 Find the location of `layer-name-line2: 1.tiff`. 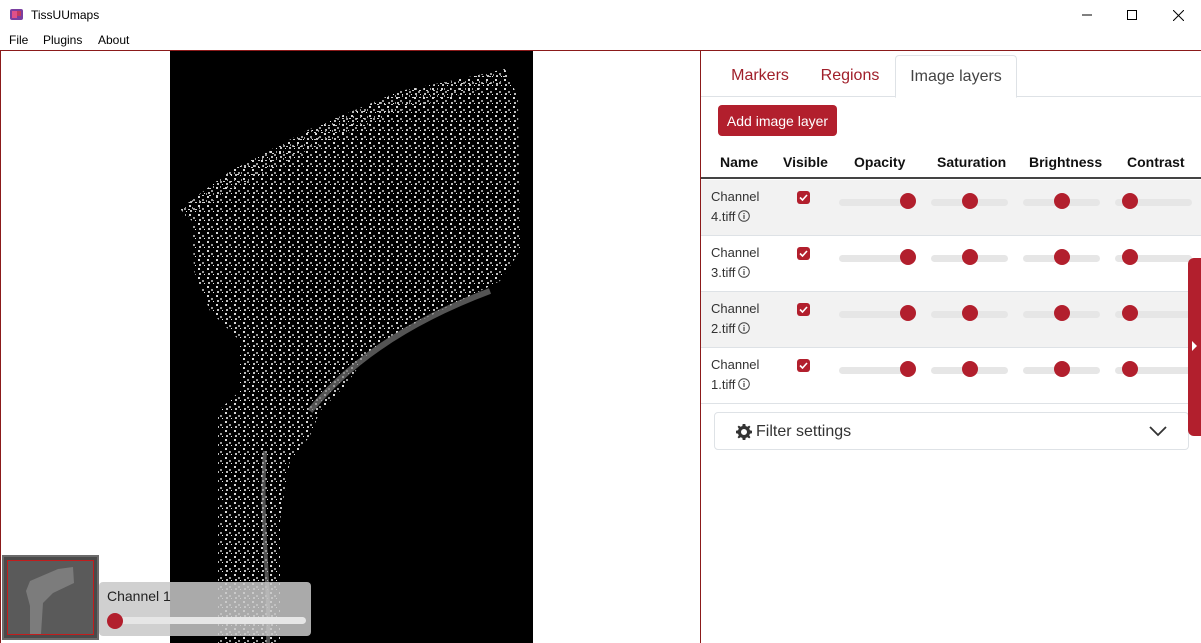

layer-name-line2: 1.tiff is located at coordinates (723, 384).